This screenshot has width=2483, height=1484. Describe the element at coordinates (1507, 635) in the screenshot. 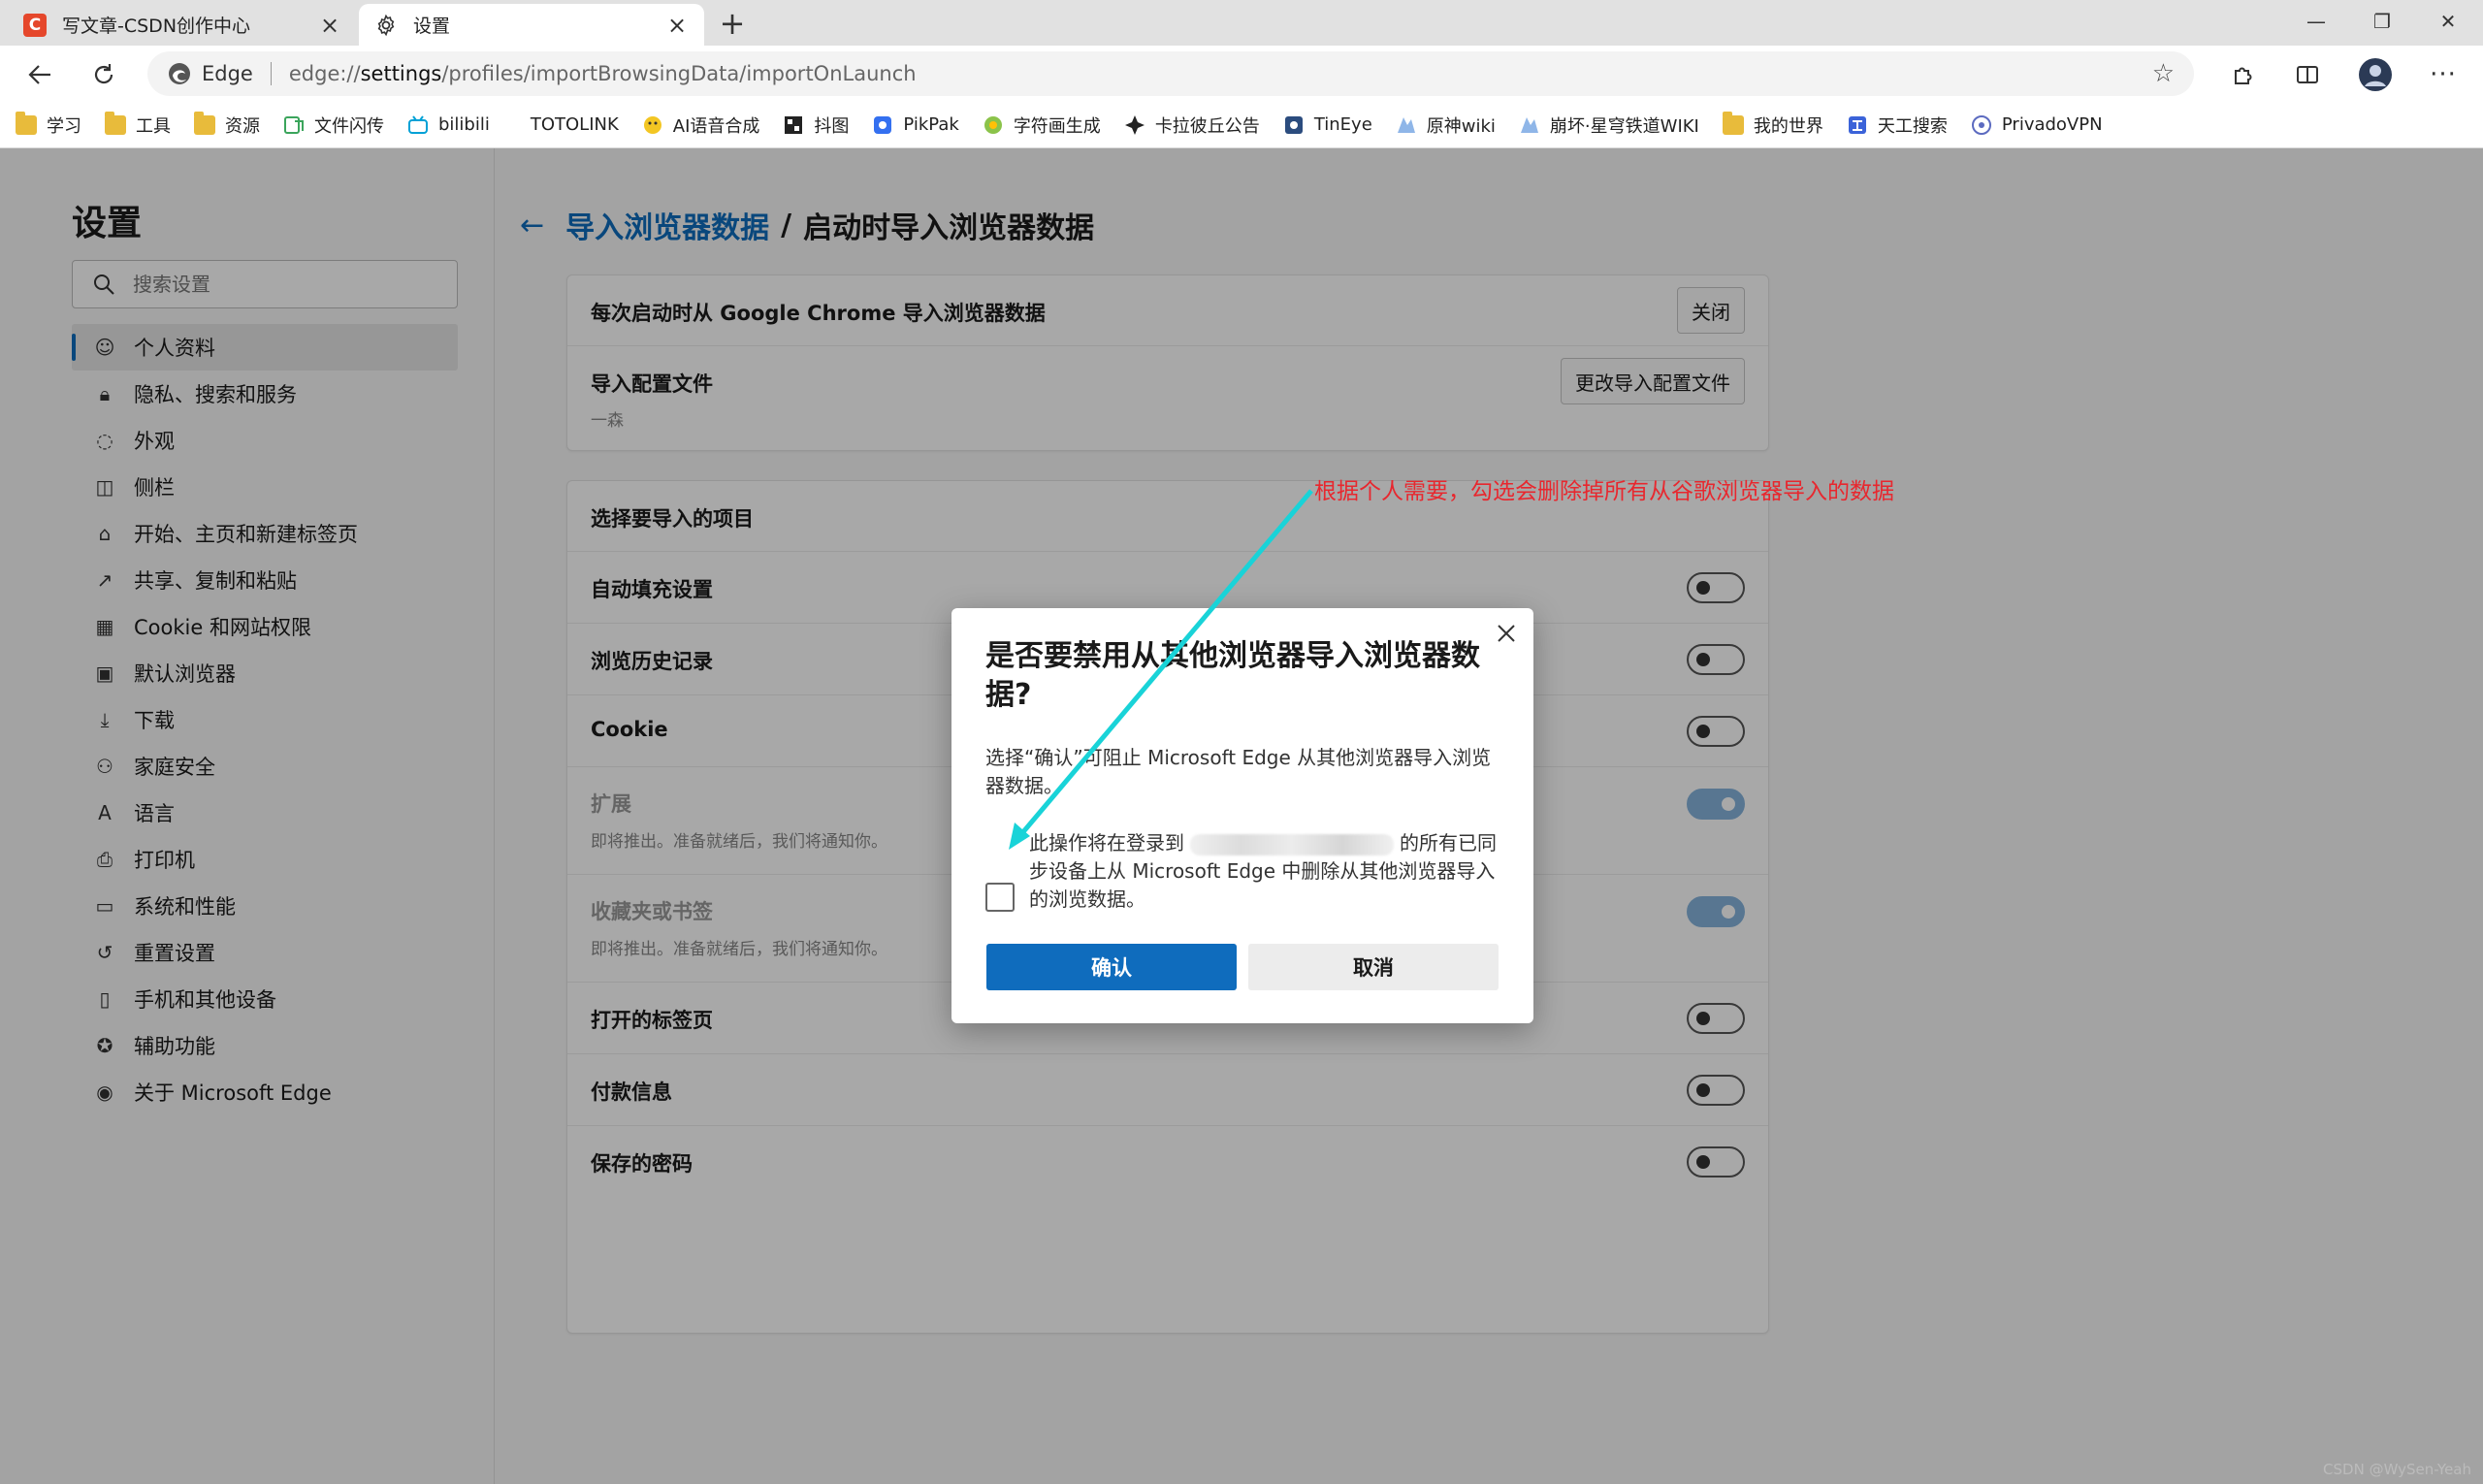

I see `close-icon` at that location.